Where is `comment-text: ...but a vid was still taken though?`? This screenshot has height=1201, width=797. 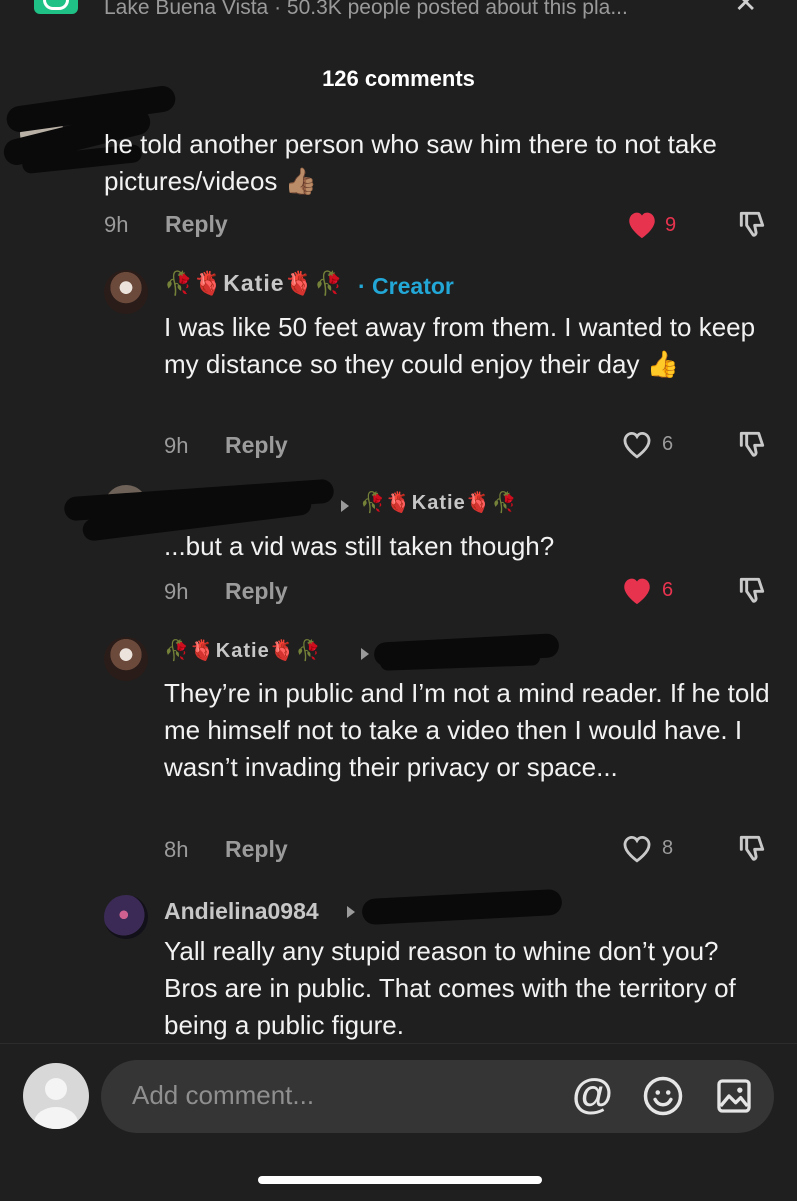 comment-text: ...but a vid was still taken though? is located at coordinates (359, 546).